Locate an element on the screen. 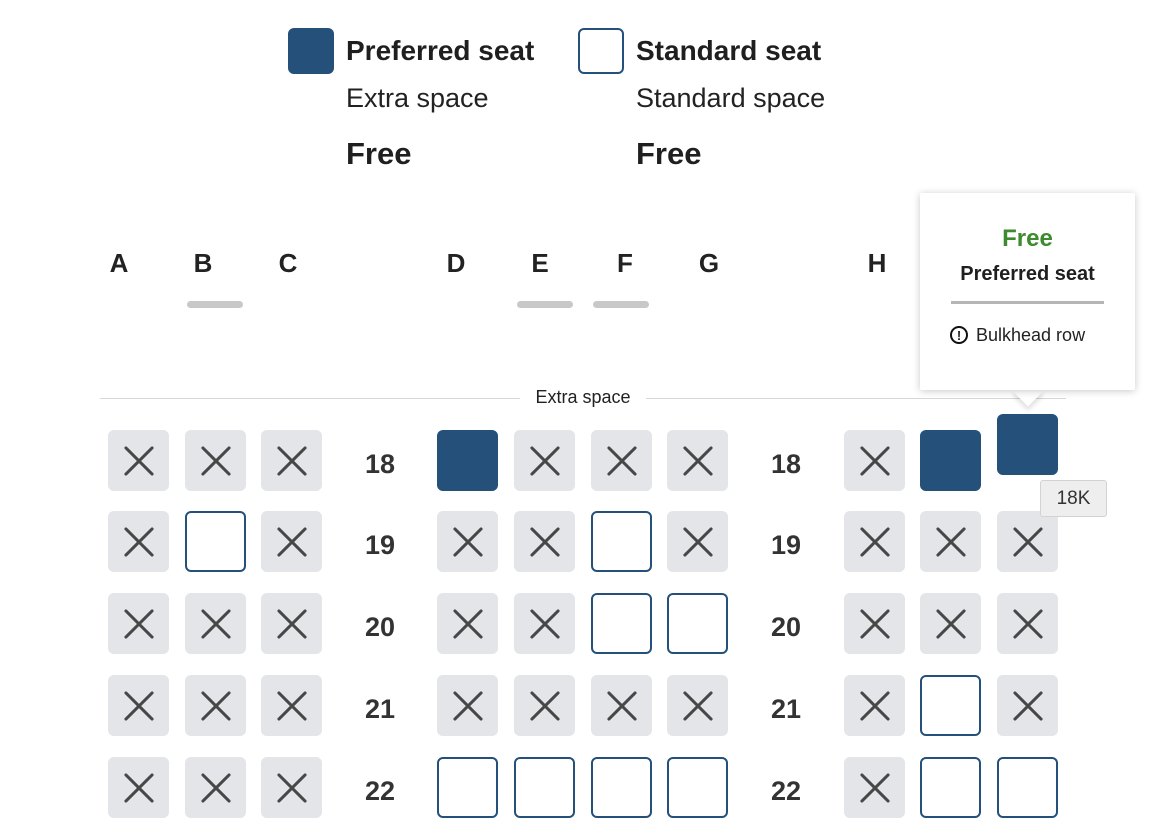  seat-22c-blocked is located at coordinates (291, 787).